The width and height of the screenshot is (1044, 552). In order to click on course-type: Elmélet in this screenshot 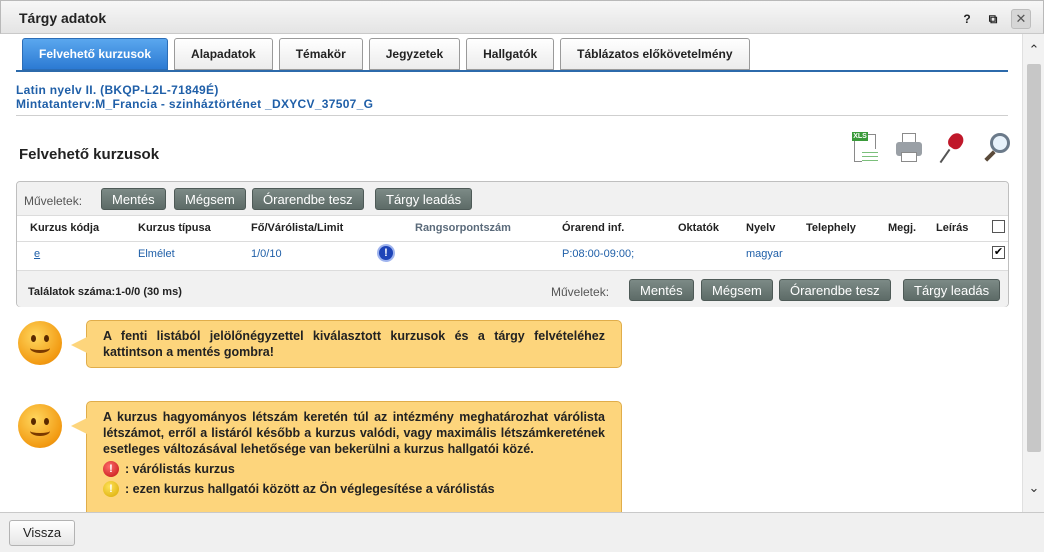, I will do `click(156, 254)`.